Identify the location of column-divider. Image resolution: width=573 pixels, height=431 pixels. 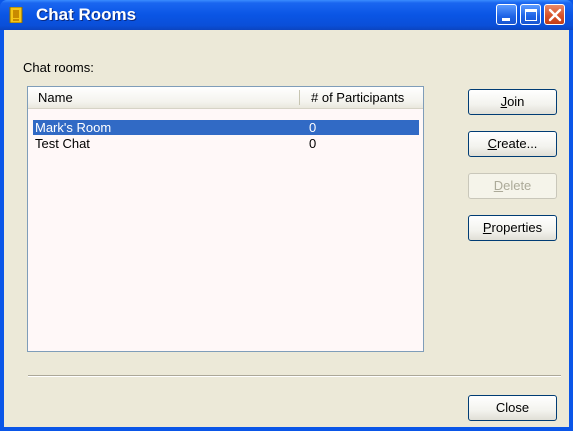
(299, 97).